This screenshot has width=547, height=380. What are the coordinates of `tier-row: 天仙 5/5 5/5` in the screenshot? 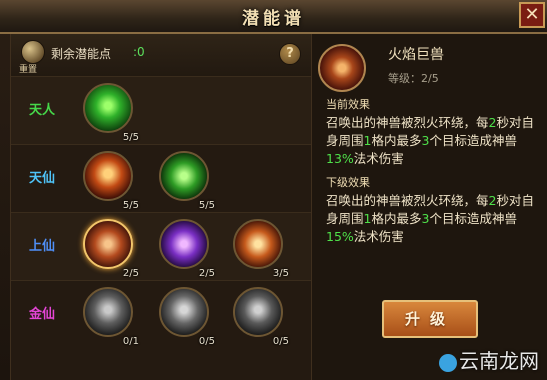 It's located at (161, 178).